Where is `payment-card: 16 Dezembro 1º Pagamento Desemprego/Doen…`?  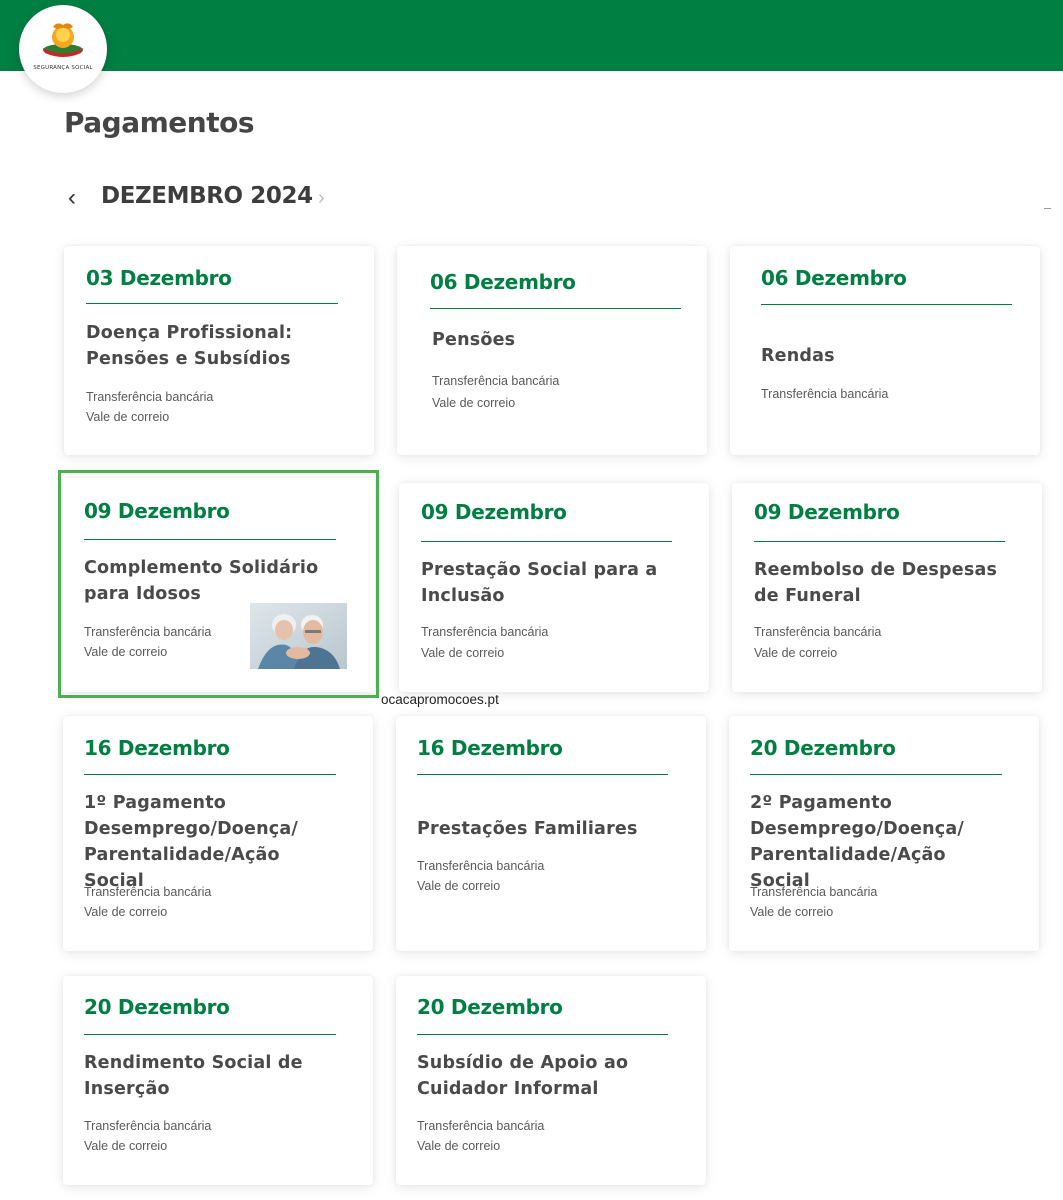
payment-card: 16 Dezembro 1º Pagamento Desemprego/Doen… is located at coordinates (218, 833).